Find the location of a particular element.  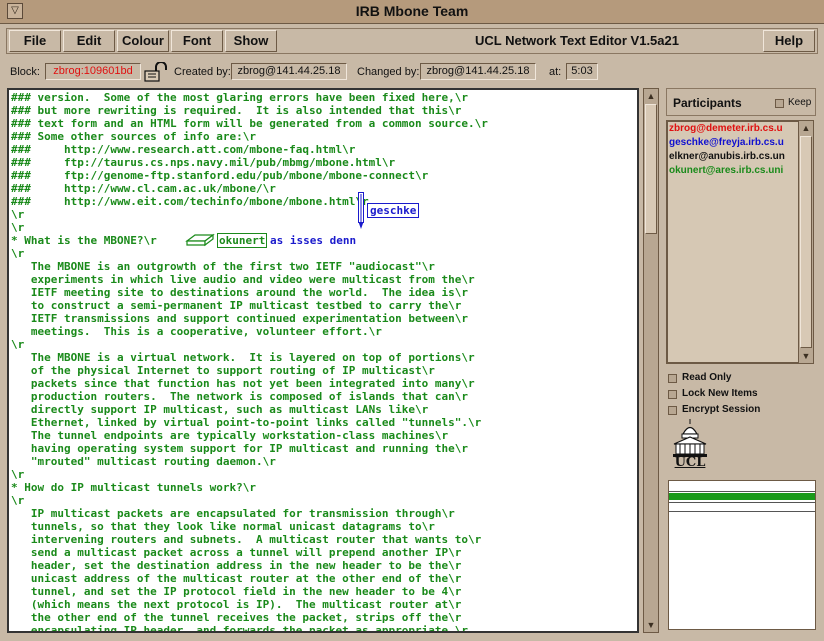

participants-scrollbar: ▲ ▼ is located at coordinates (806, 242).